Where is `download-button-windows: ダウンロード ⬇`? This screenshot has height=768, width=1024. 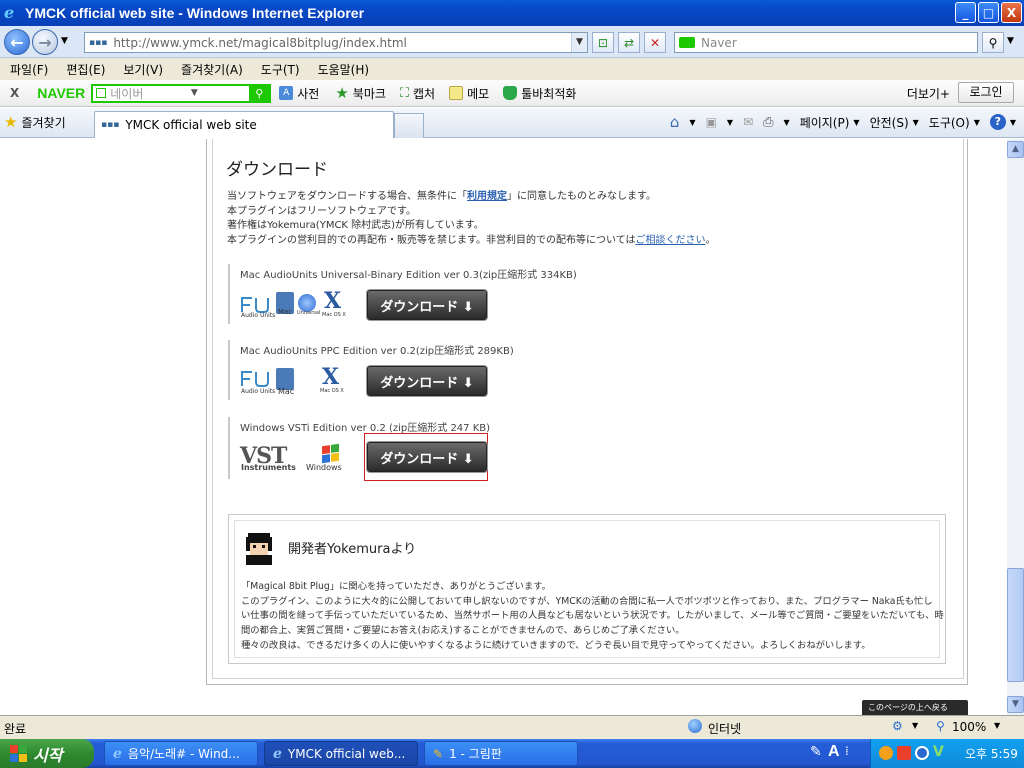 download-button-windows: ダウンロード ⬇ is located at coordinates (427, 457).